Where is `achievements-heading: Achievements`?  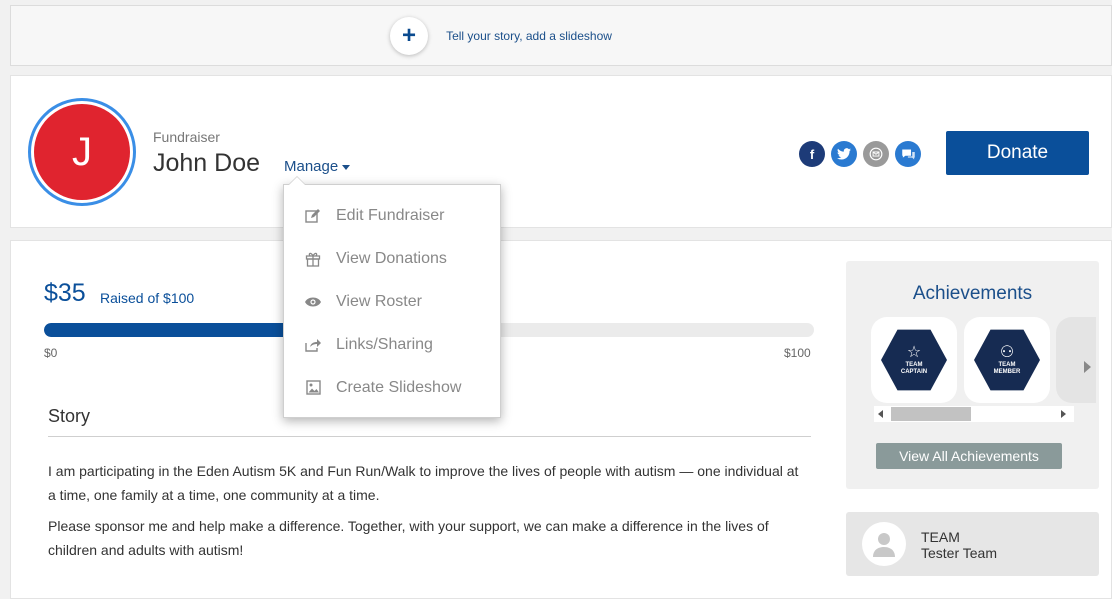
achievements-heading: Achievements is located at coordinates (972, 293).